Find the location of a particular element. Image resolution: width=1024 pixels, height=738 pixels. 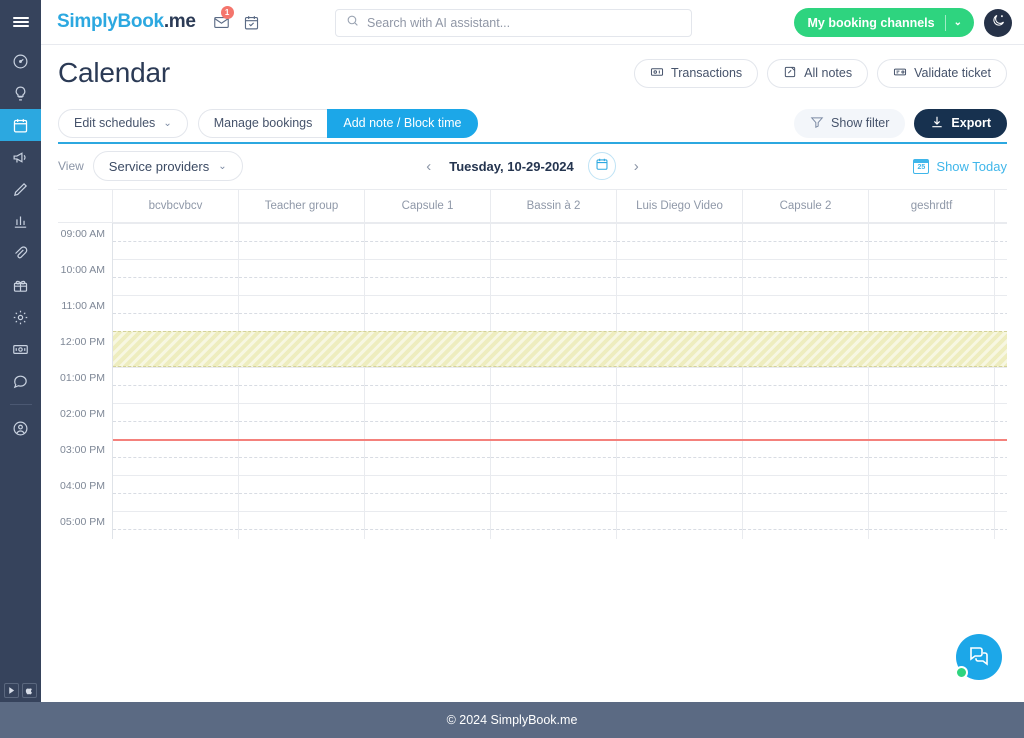

prev-day-button: ‹ is located at coordinates (428, 166).